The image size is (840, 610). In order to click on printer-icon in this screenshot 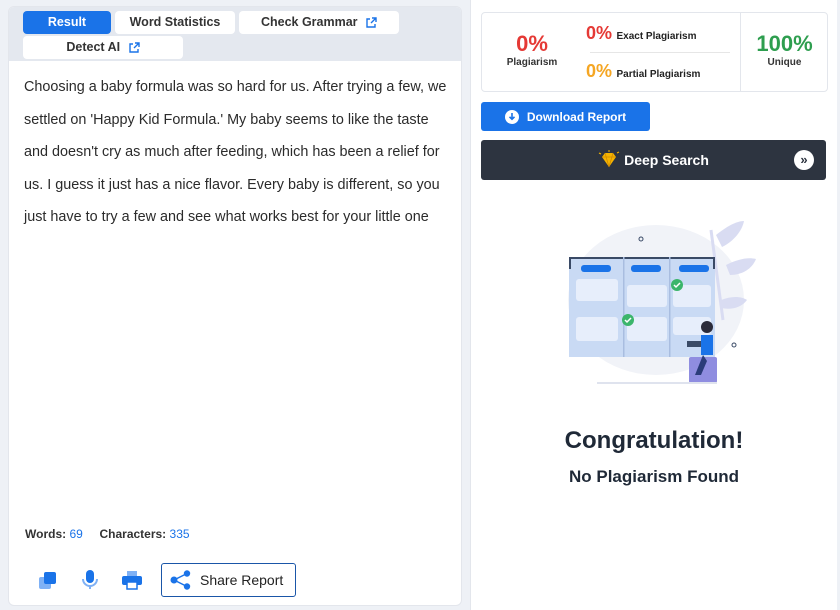, I will do `click(132, 580)`.